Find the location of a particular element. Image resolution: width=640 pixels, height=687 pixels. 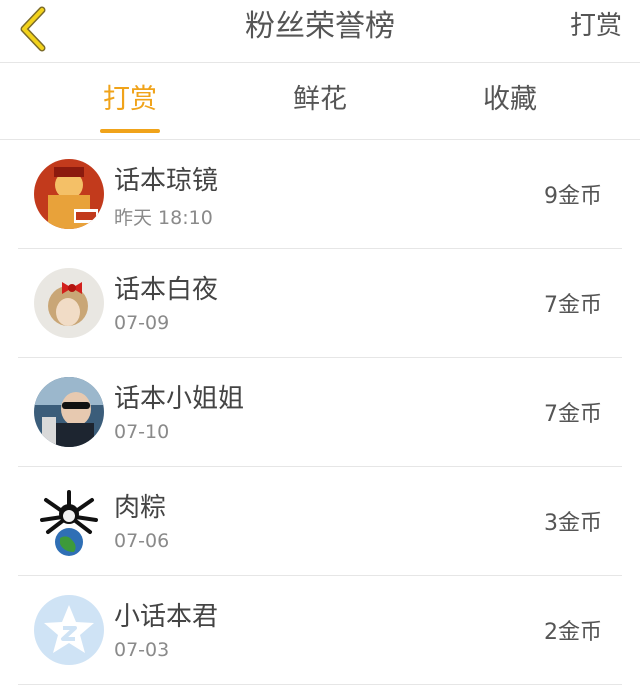

tab-reward-label: 打赏 is located at coordinates (130, 99).